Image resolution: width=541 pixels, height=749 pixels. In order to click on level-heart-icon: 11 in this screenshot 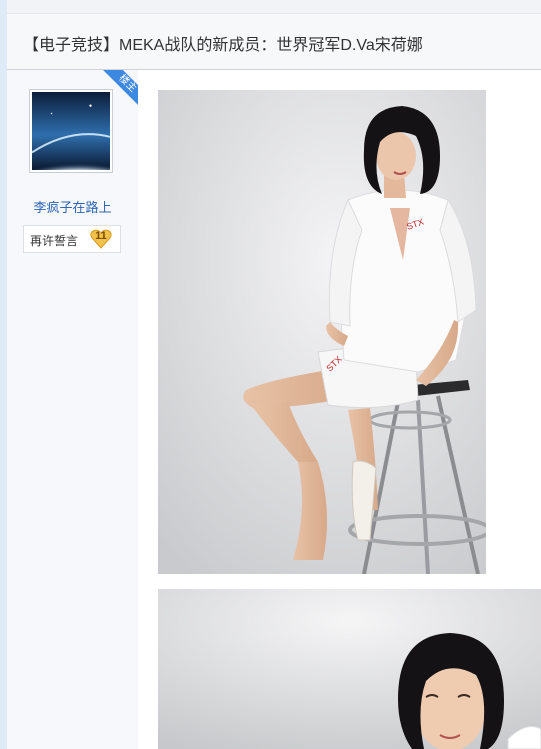, I will do `click(101, 239)`.